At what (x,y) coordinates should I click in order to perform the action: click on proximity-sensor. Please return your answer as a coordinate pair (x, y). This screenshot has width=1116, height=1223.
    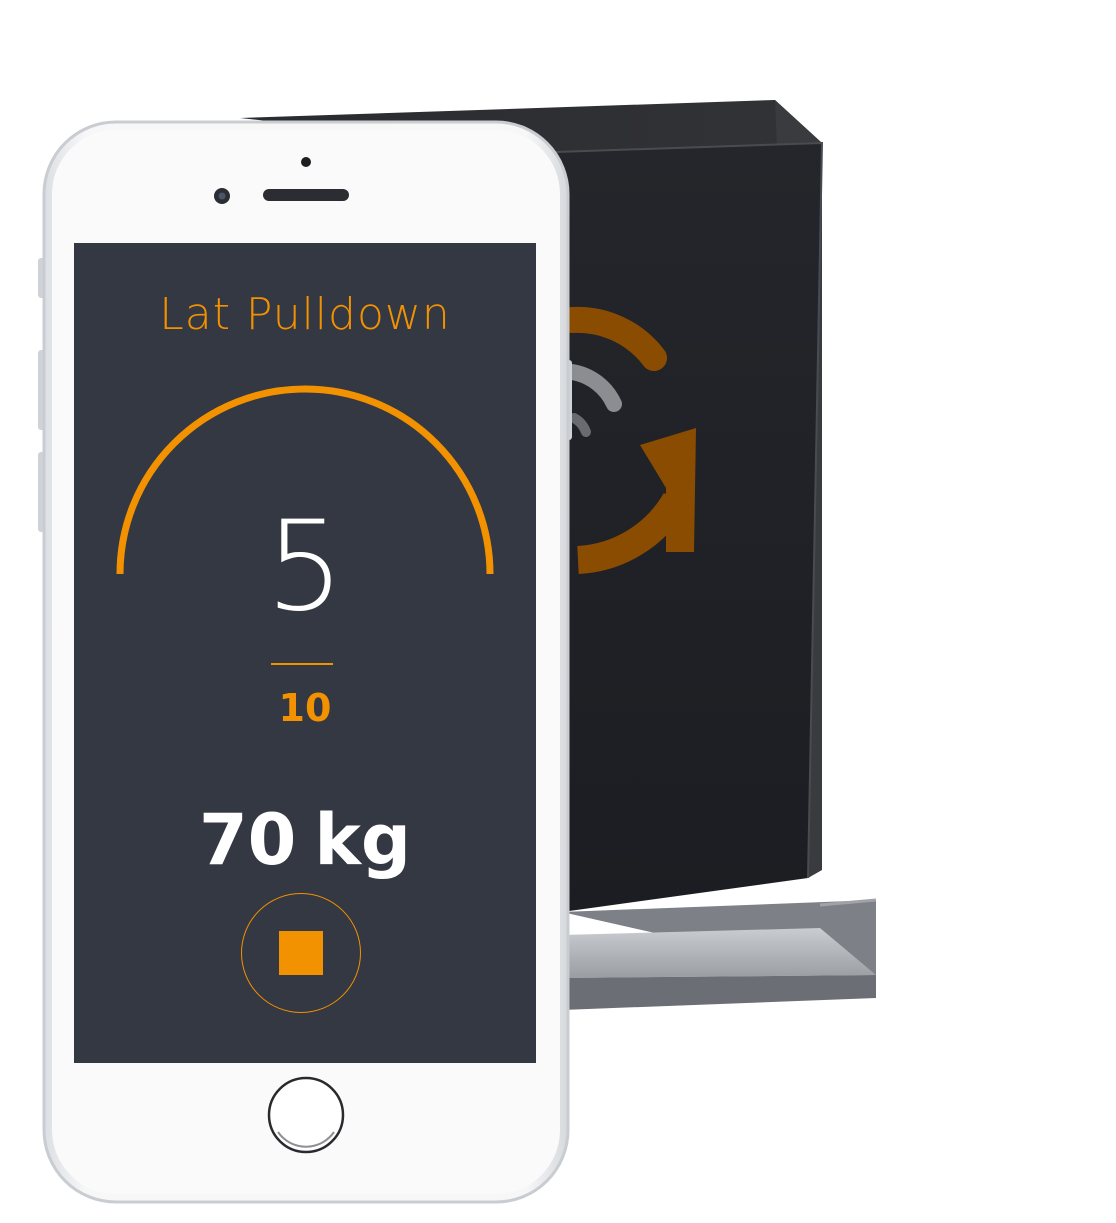
    Looking at the image, I should click on (306, 162).